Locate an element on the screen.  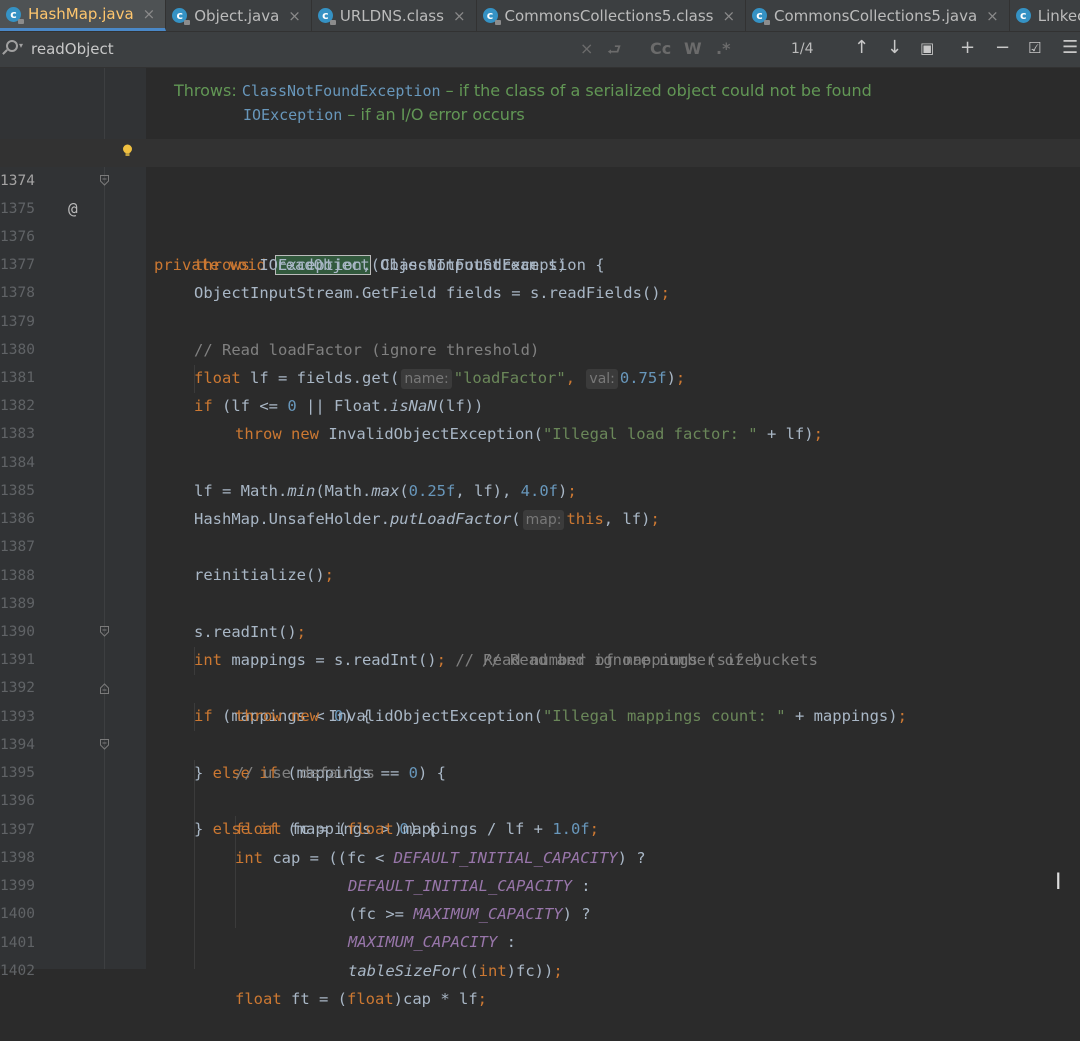
tab-linked: c Linkec is located at coordinates (1045, 15).